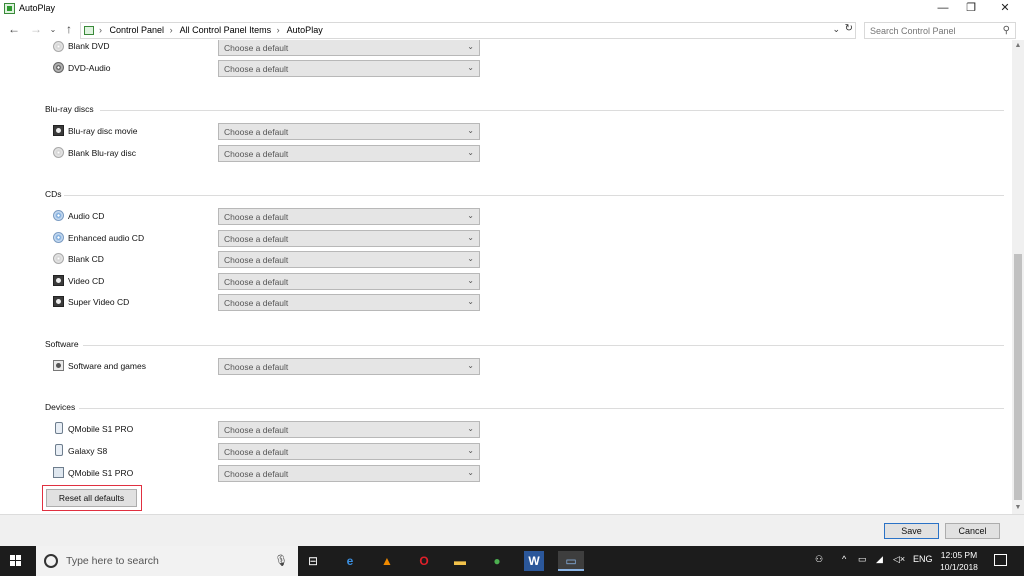  What do you see at coordinates (349, 238) in the screenshot?
I see `enhanced-audio-cd-default-select: Choose a default ⌄` at bounding box center [349, 238].